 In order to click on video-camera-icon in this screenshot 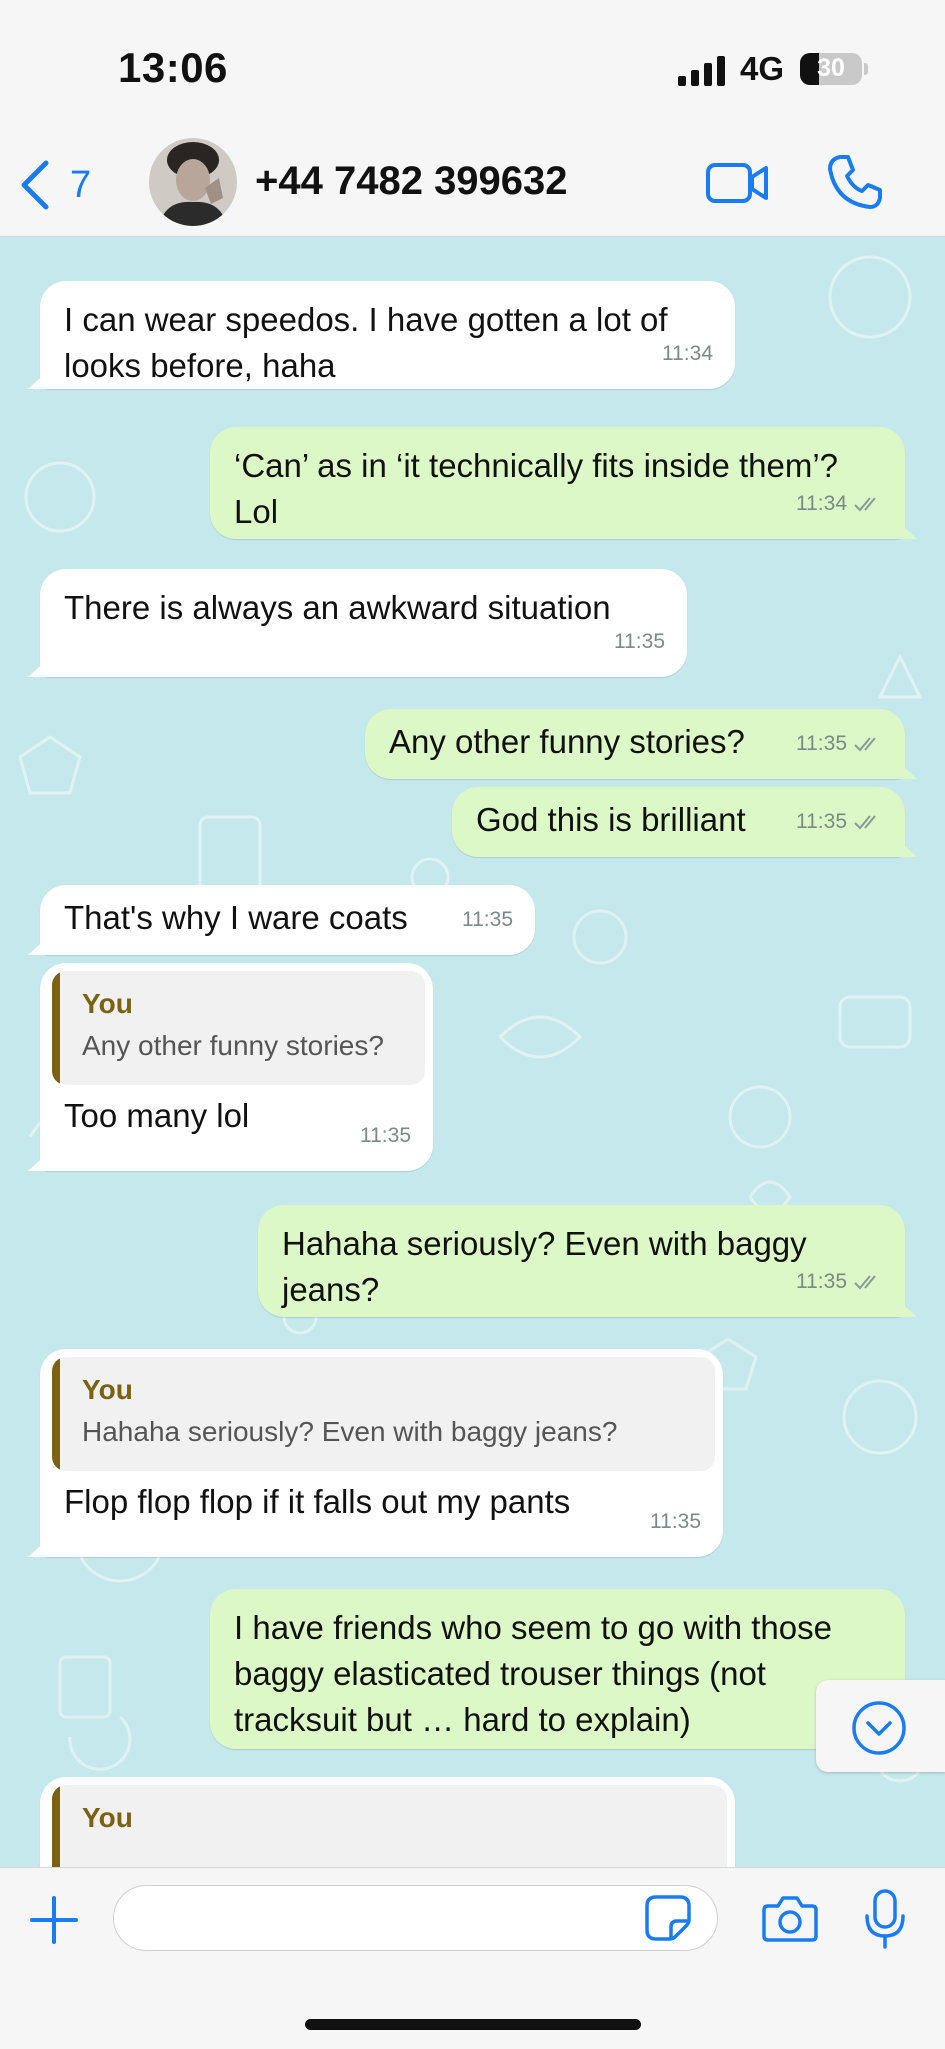, I will do `click(738, 183)`.